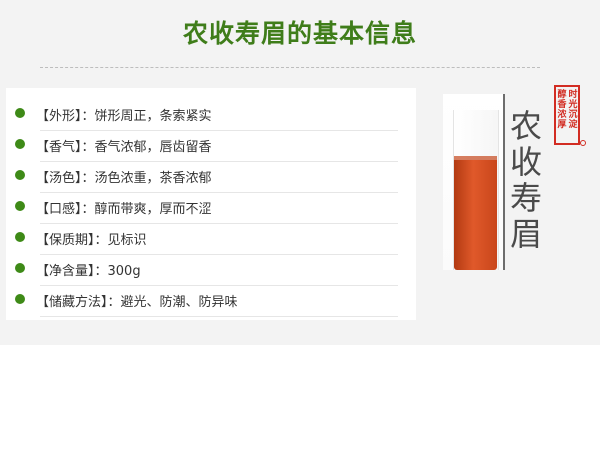  What do you see at coordinates (211, 270) in the screenshot?
I see `spec-item-net-weight: 【净含量】：300g` at bounding box center [211, 270].